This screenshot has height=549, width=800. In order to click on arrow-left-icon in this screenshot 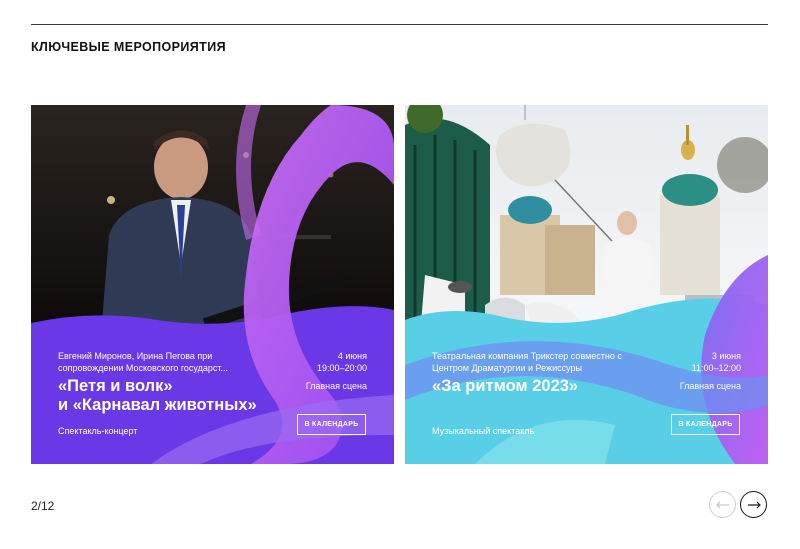, I will do `click(722, 504)`.